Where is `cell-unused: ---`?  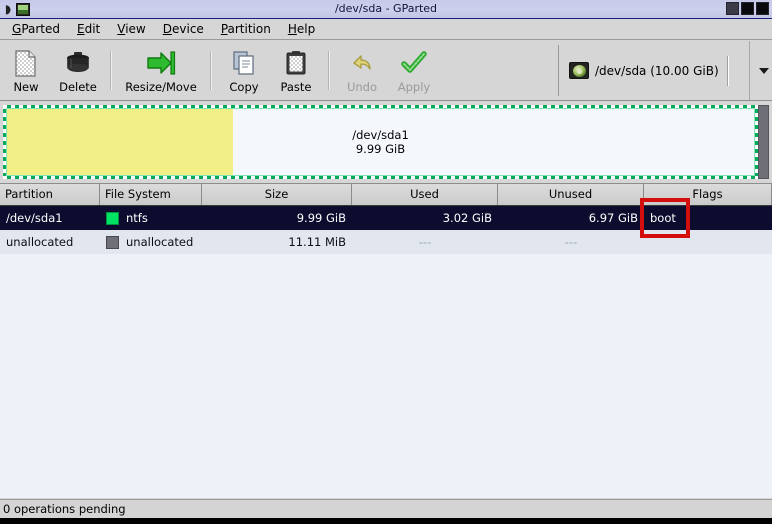
cell-unused: --- is located at coordinates (571, 242).